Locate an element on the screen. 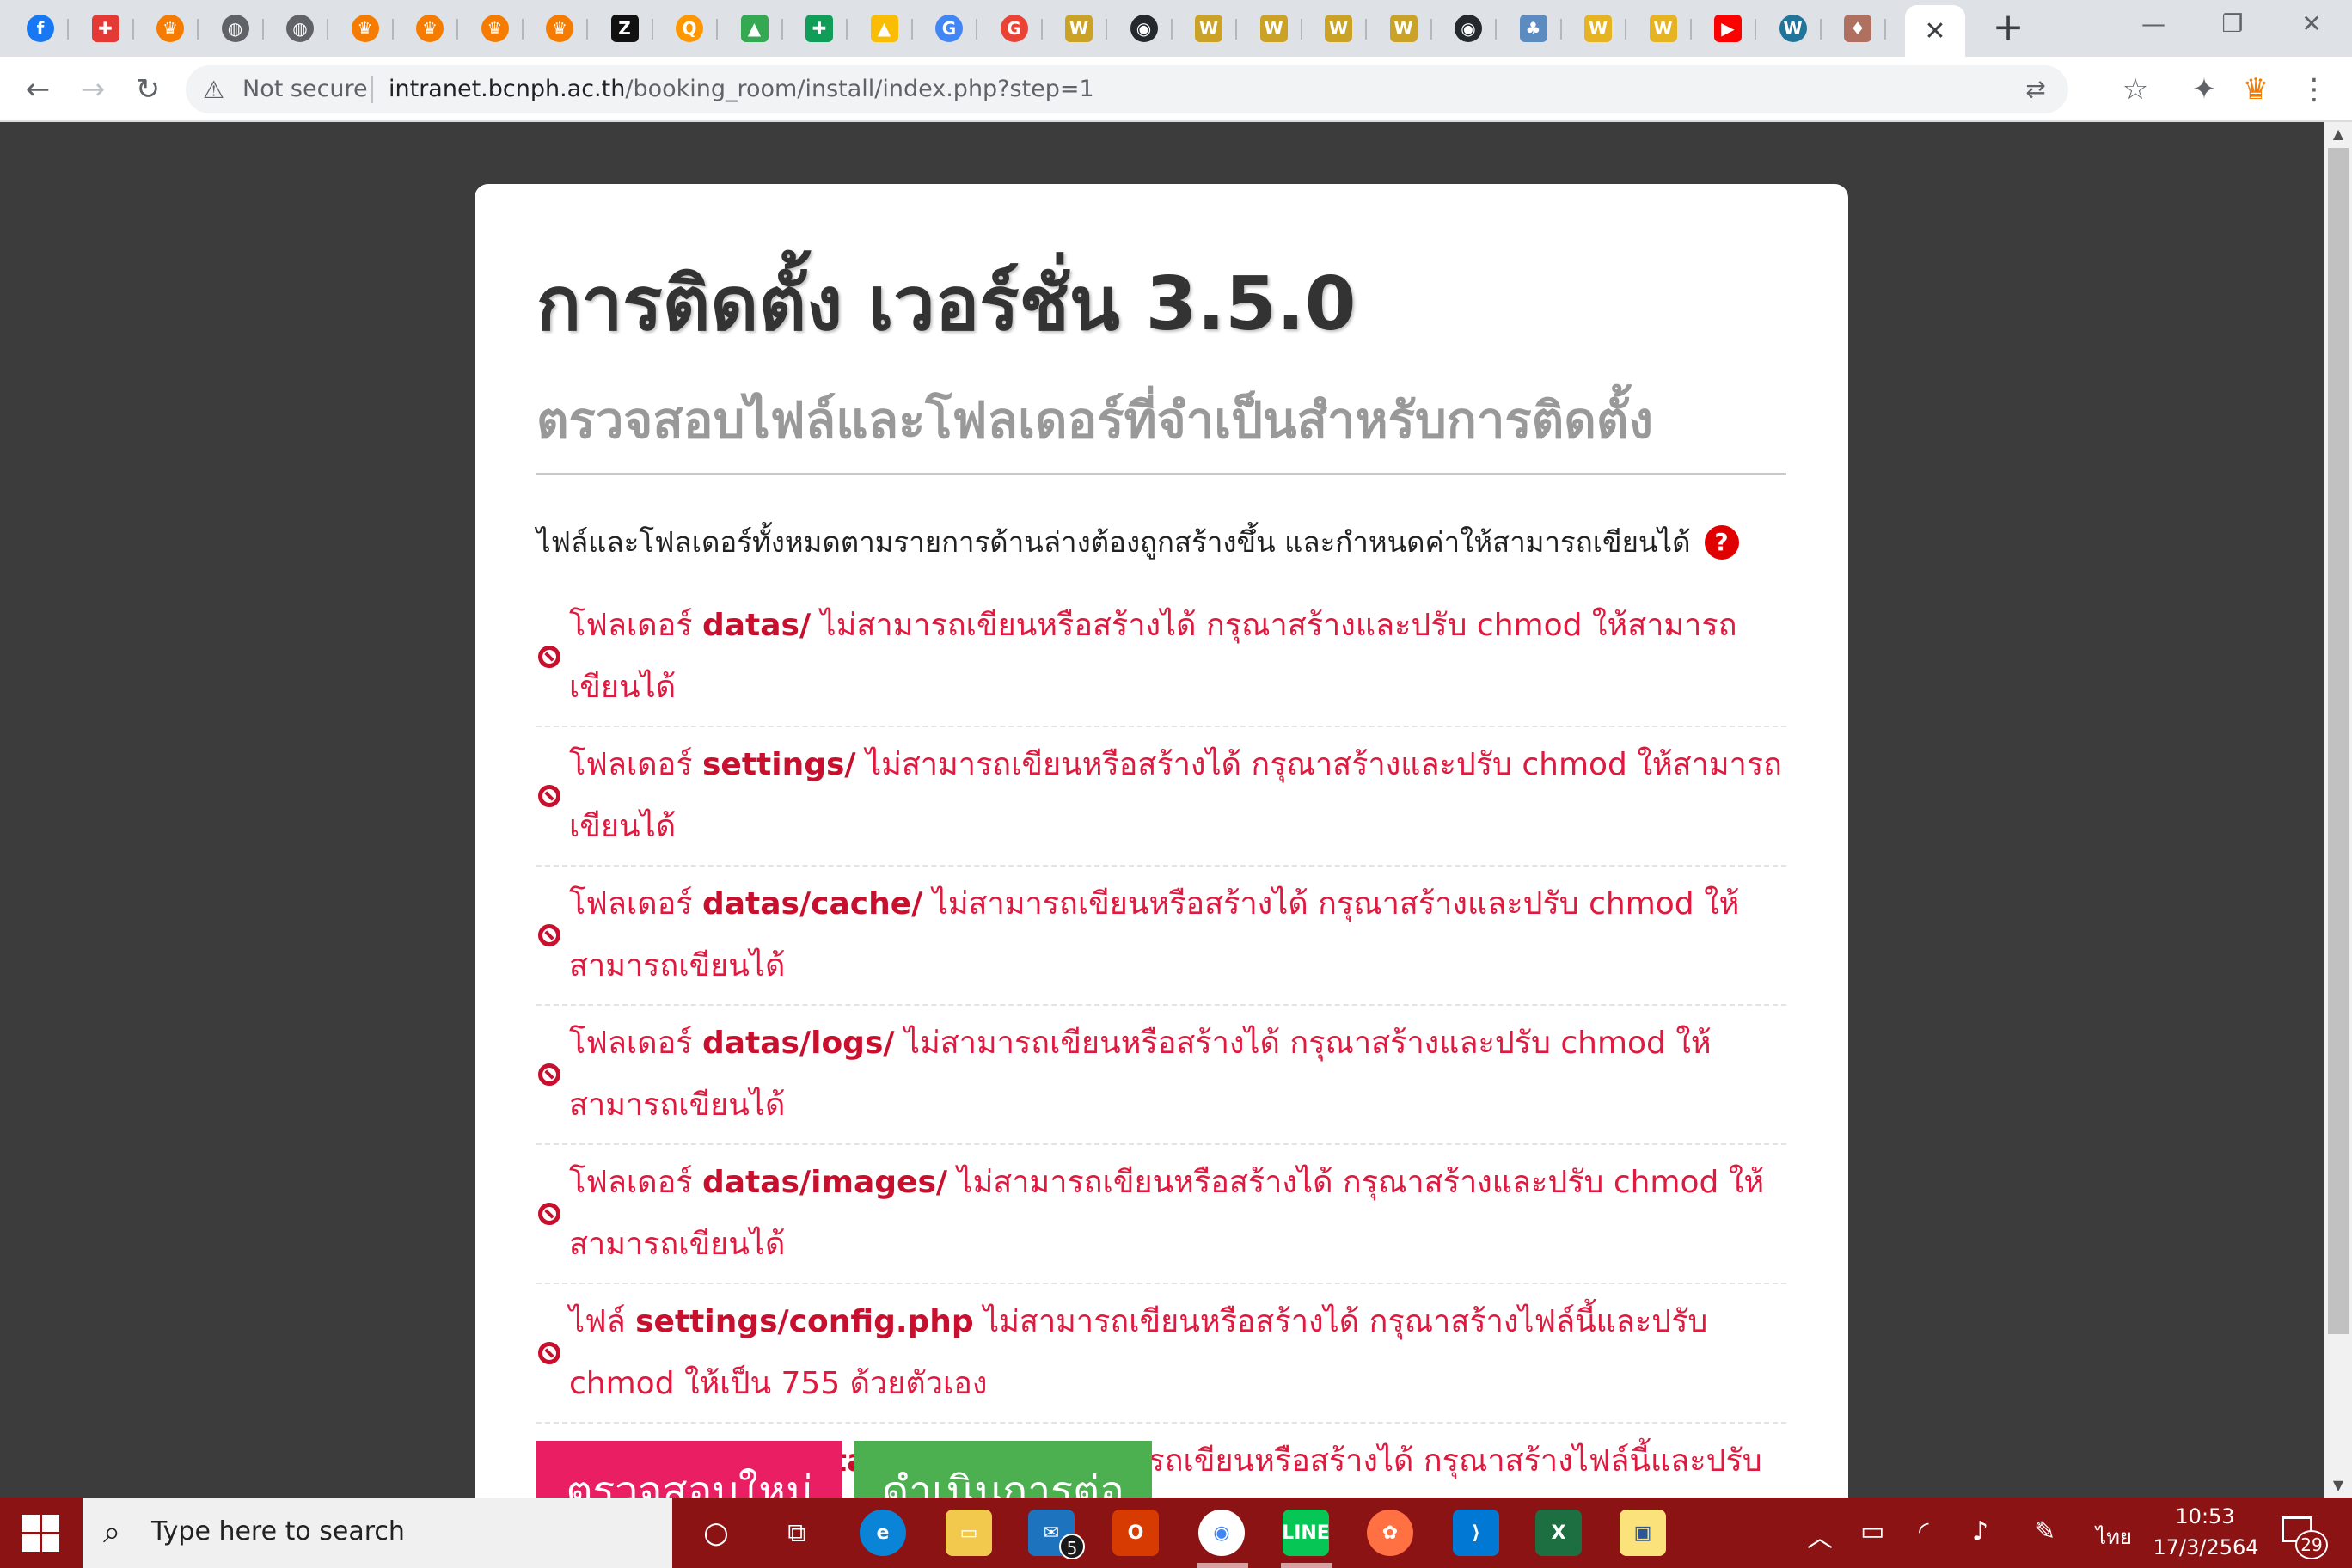 This screenshot has height=1568, width=2352. browser-tab: ▶ is located at coordinates (1728, 28).